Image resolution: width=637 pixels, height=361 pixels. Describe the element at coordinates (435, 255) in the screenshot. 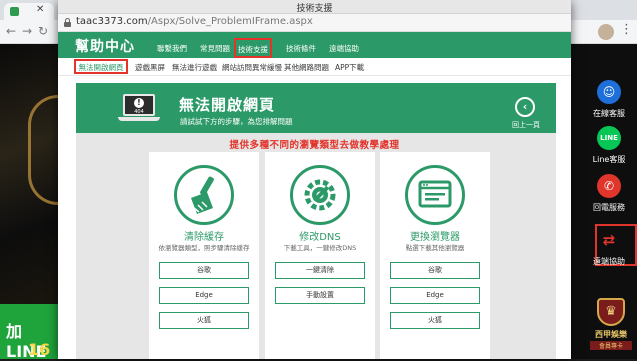

I see `card-change-browser: 更換瀏覽器 點選下載其他瀏覽器 谷歌 Edge 火狐` at that location.